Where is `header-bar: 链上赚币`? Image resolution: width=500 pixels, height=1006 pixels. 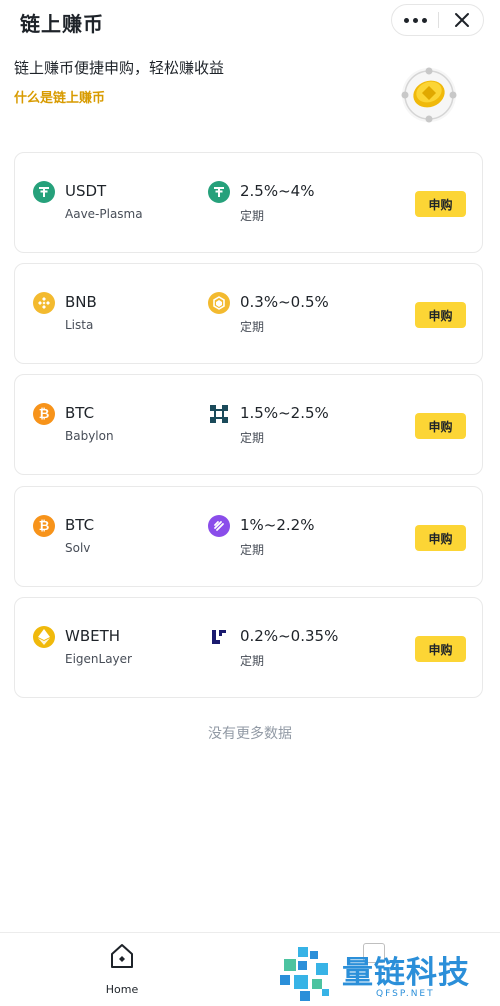 header-bar: 链上赚币 is located at coordinates (250, 22).